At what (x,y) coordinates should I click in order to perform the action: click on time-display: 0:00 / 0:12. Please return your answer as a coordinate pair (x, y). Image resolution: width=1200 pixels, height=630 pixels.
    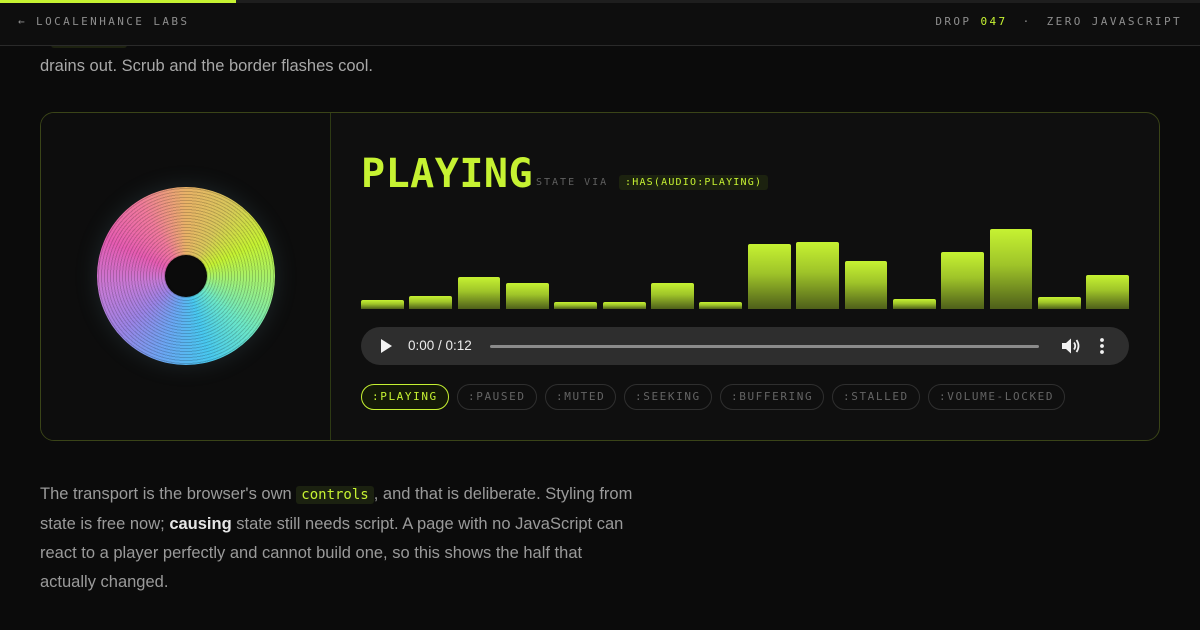
    Looking at the image, I should click on (440, 345).